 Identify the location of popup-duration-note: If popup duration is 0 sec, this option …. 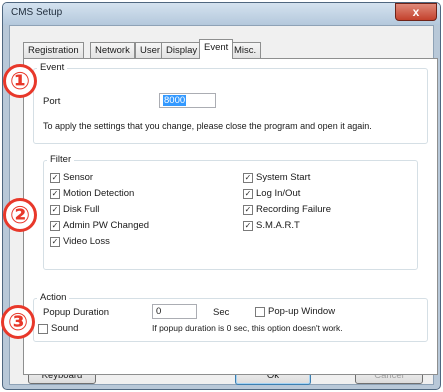
(247, 328).